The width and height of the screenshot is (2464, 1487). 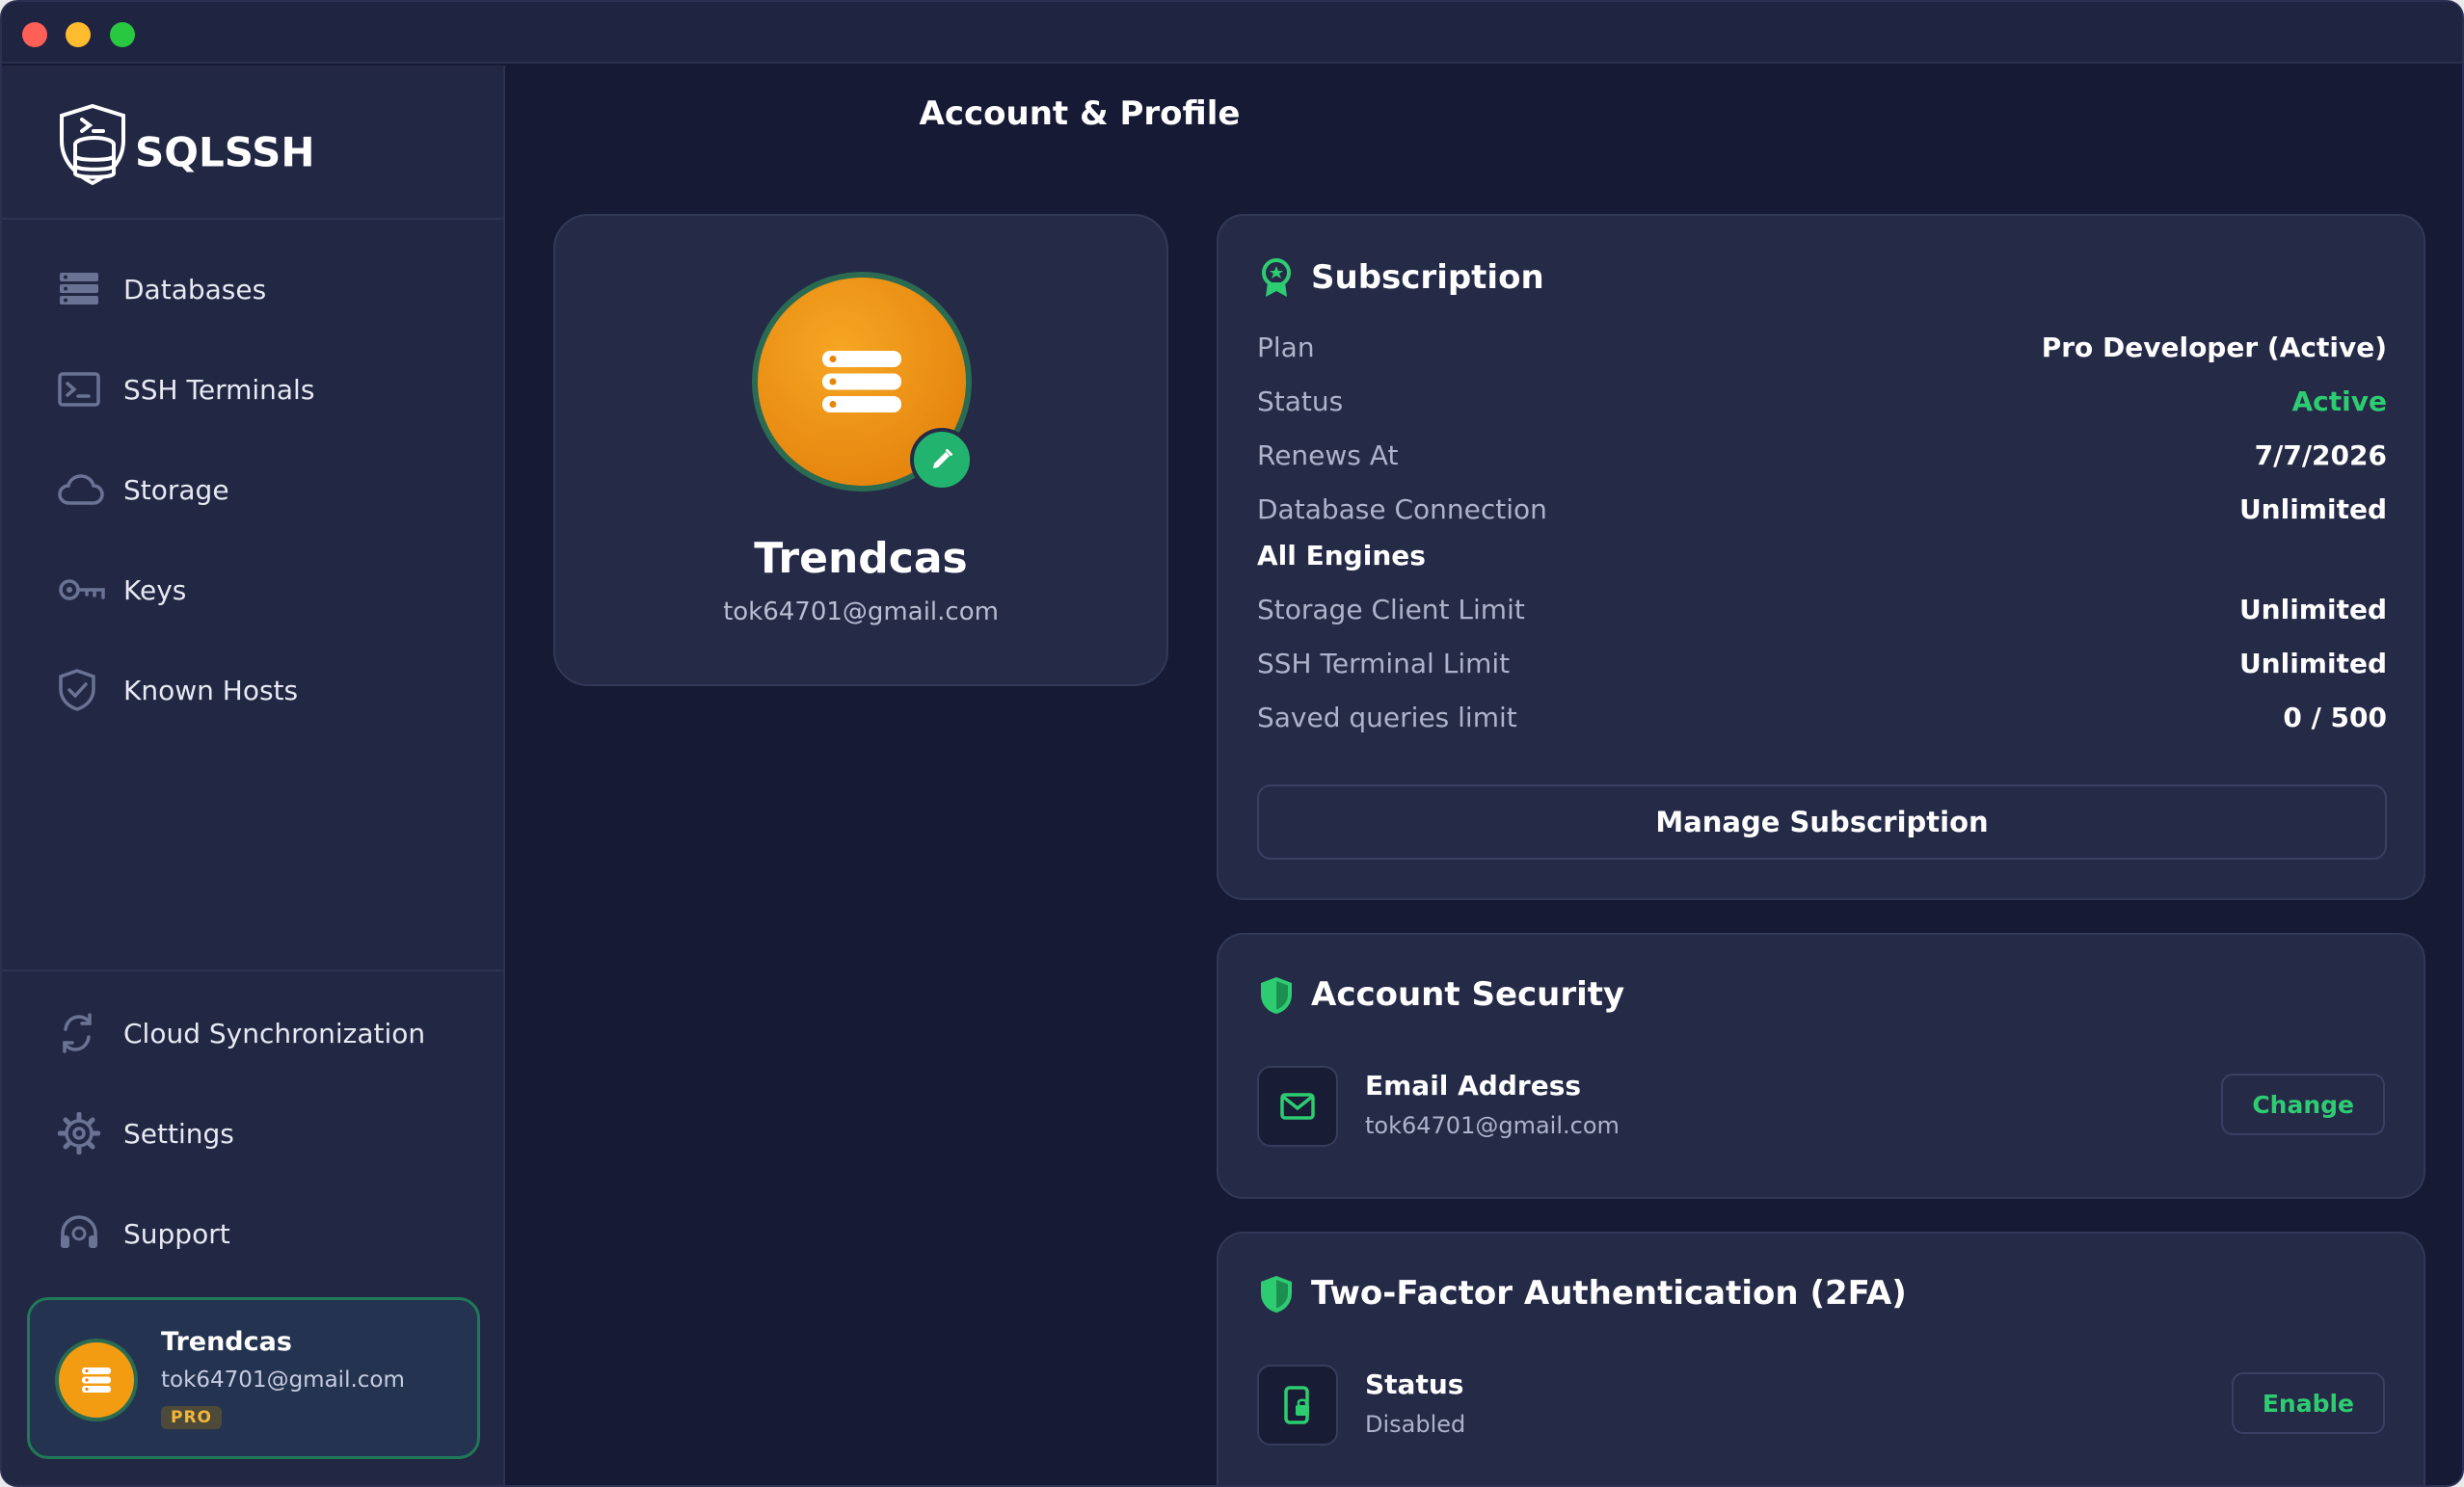 What do you see at coordinates (2339, 401) in the screenshot?
I see `status-value: Active` at bounding box center [2339, 401].